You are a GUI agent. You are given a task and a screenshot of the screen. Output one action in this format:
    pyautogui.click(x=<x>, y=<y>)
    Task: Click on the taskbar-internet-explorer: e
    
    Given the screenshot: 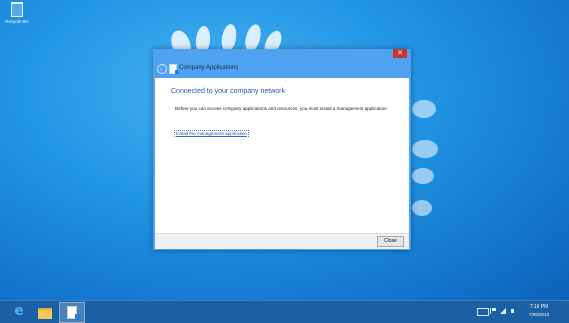 What is the action you would take?
    pyautogui.click(x=19, y=311)
    